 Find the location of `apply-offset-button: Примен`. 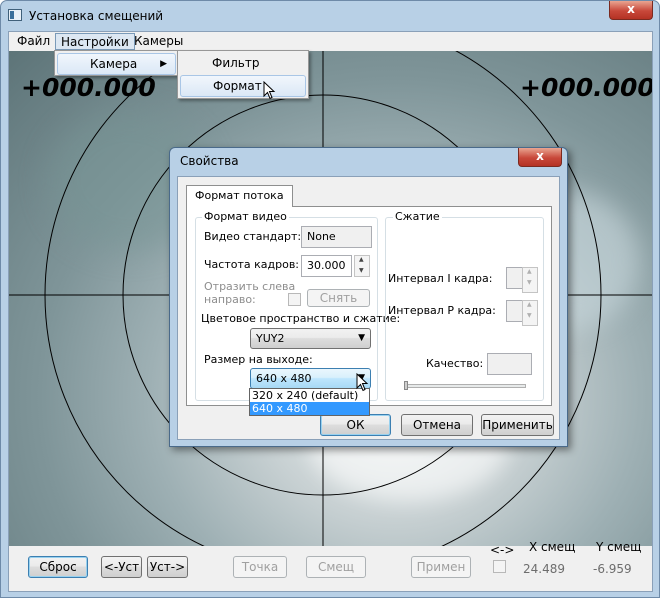

apply-offset-button: Примен is located at coordinates (441, 567).